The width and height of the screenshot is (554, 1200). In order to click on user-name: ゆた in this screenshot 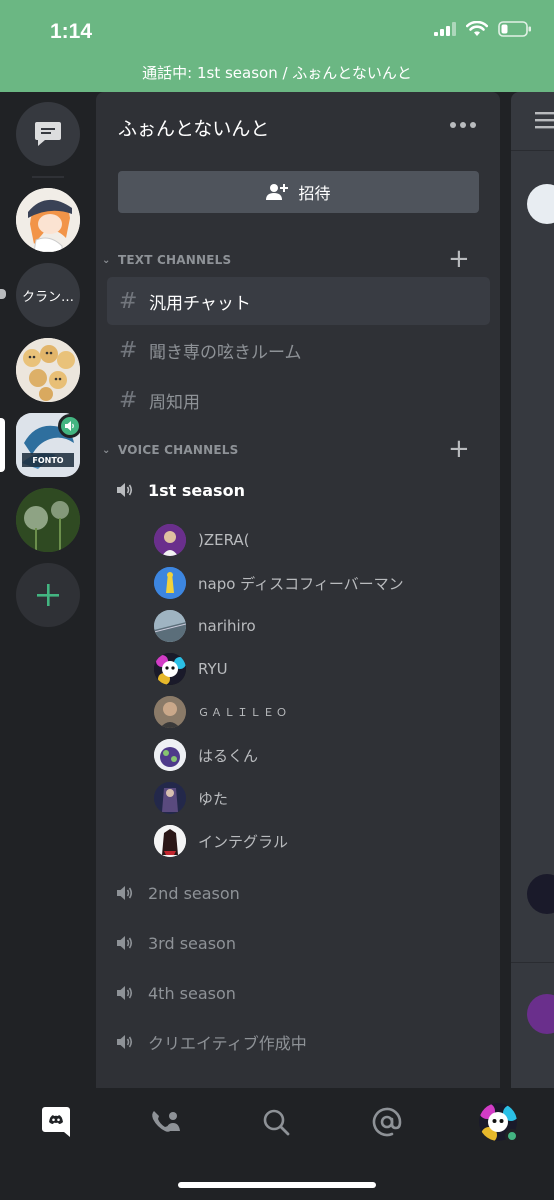, I will do `click(213, 798)`.